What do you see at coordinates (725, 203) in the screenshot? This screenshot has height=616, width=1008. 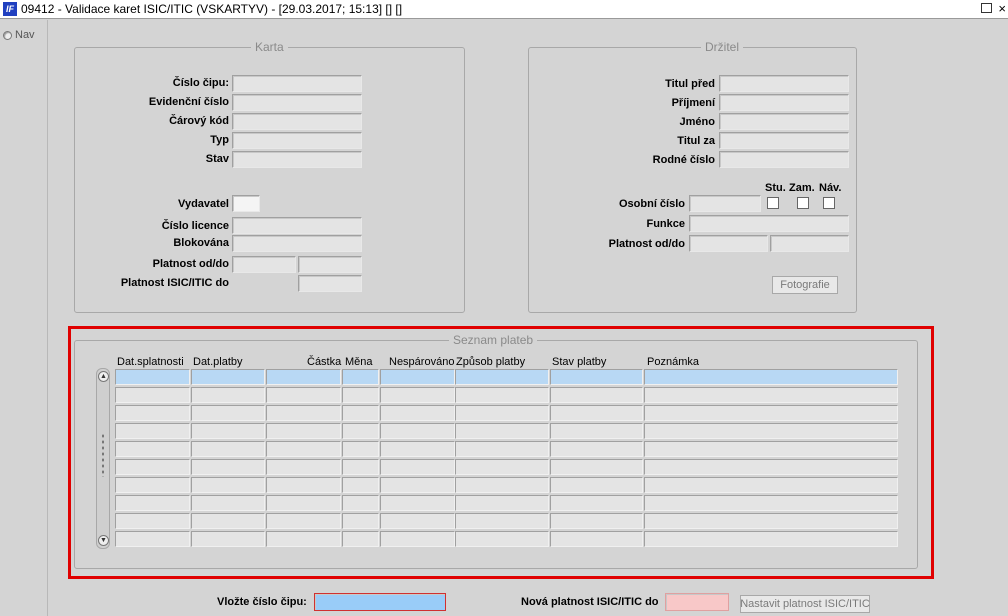 I see `osobni-cislo-field` at bounding box center [725, 203].